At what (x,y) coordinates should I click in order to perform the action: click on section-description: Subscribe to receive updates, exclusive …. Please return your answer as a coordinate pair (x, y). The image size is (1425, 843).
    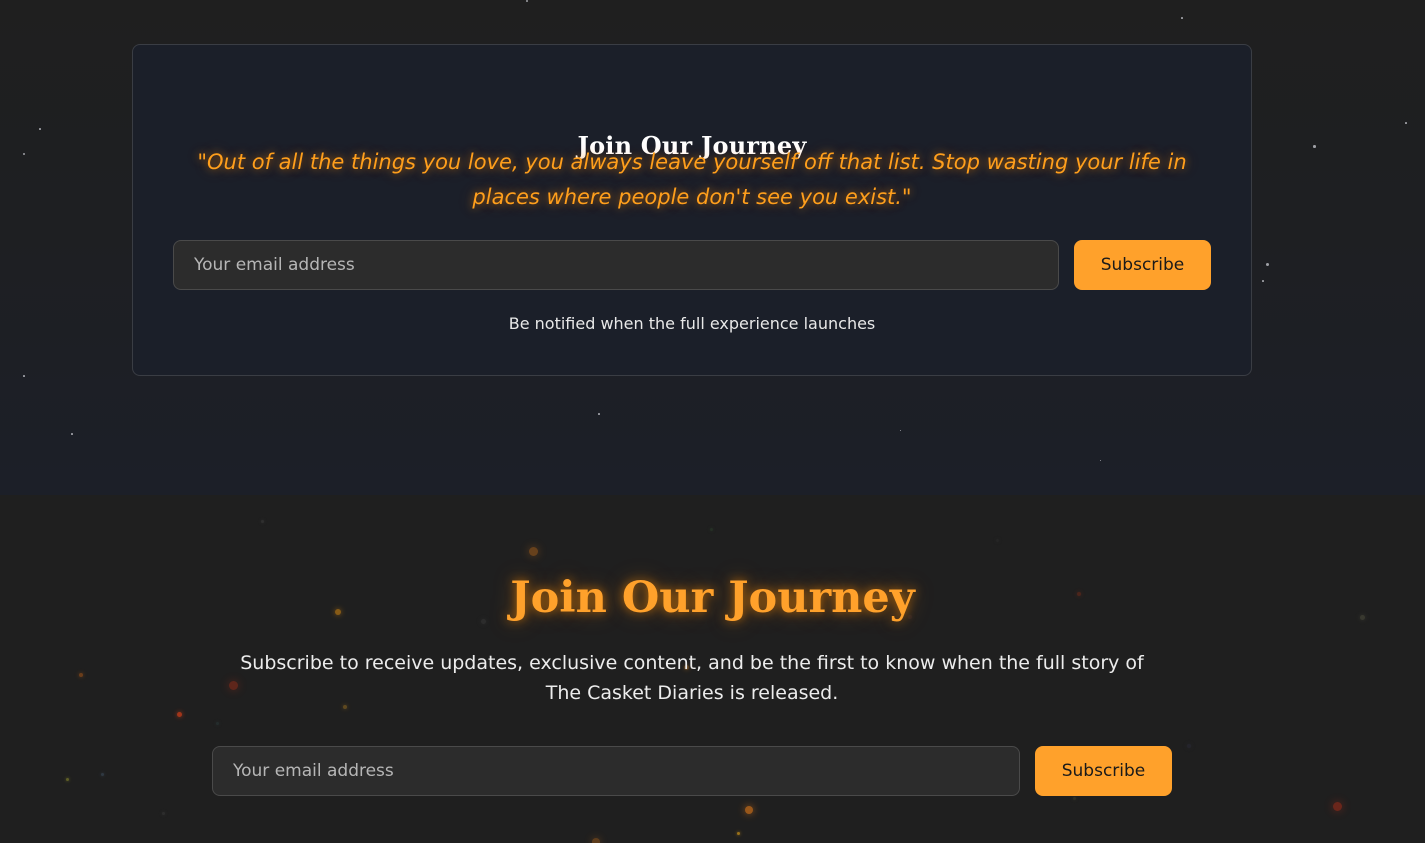
    Looking at the image, I should click on (692, 678).